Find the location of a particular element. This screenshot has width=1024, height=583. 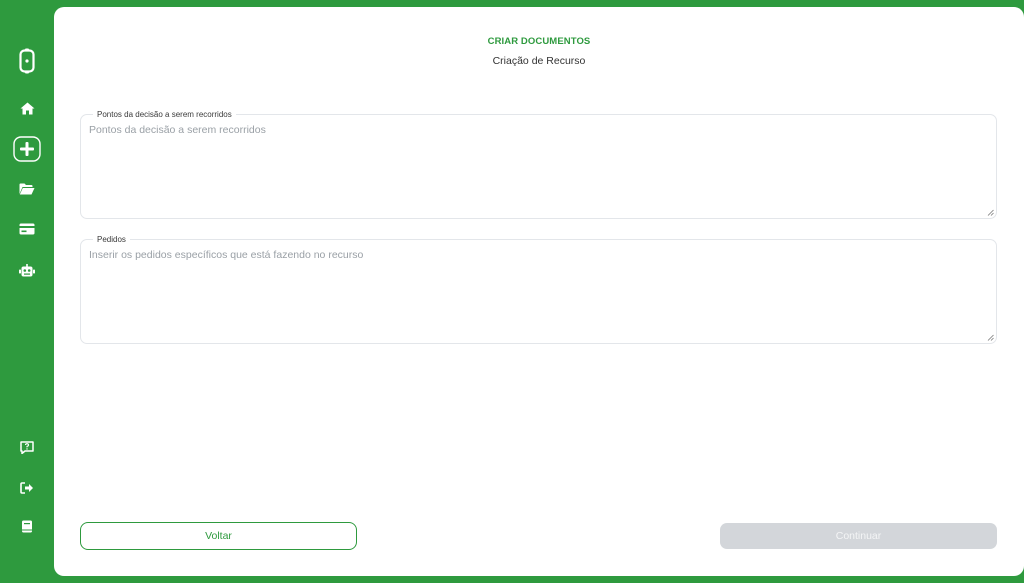

help-chat-icon is located at coordinates (27, 447).